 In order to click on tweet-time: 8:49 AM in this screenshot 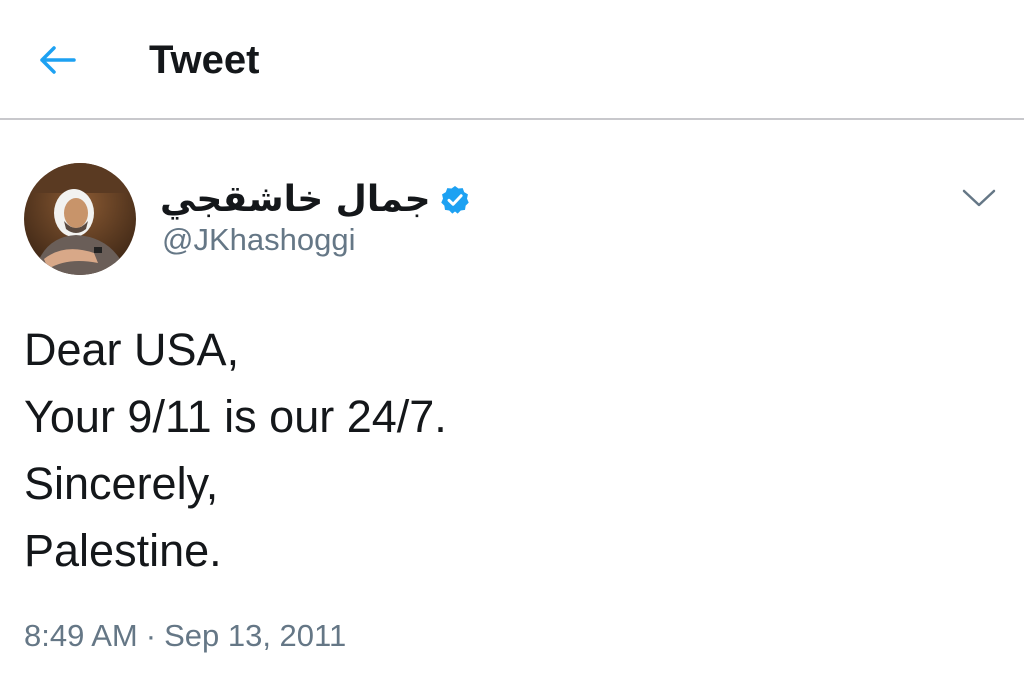, I will do `click(81, 635)`.